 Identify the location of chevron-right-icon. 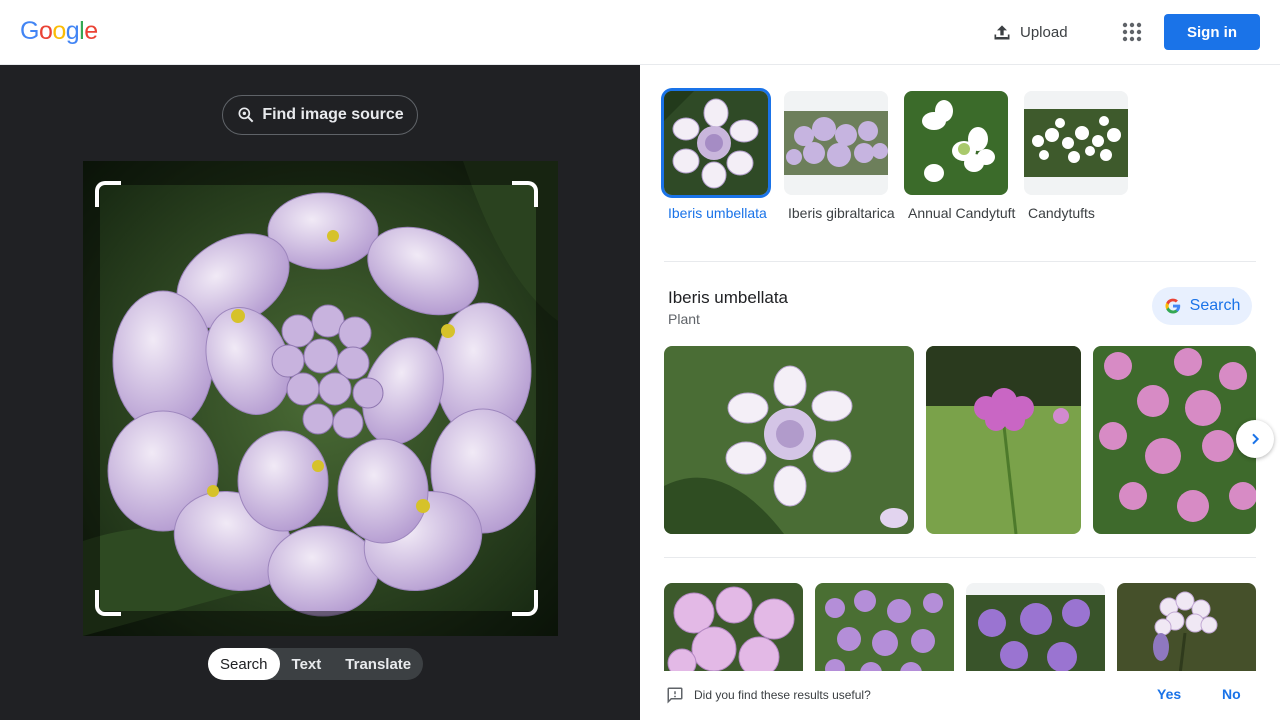
(1256, 439).